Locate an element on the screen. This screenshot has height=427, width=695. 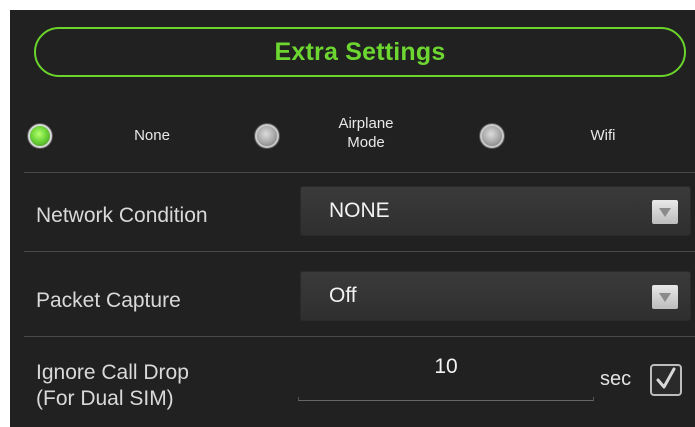
packet-capture-label: Packet Capture is located at coordinates (108, 300).